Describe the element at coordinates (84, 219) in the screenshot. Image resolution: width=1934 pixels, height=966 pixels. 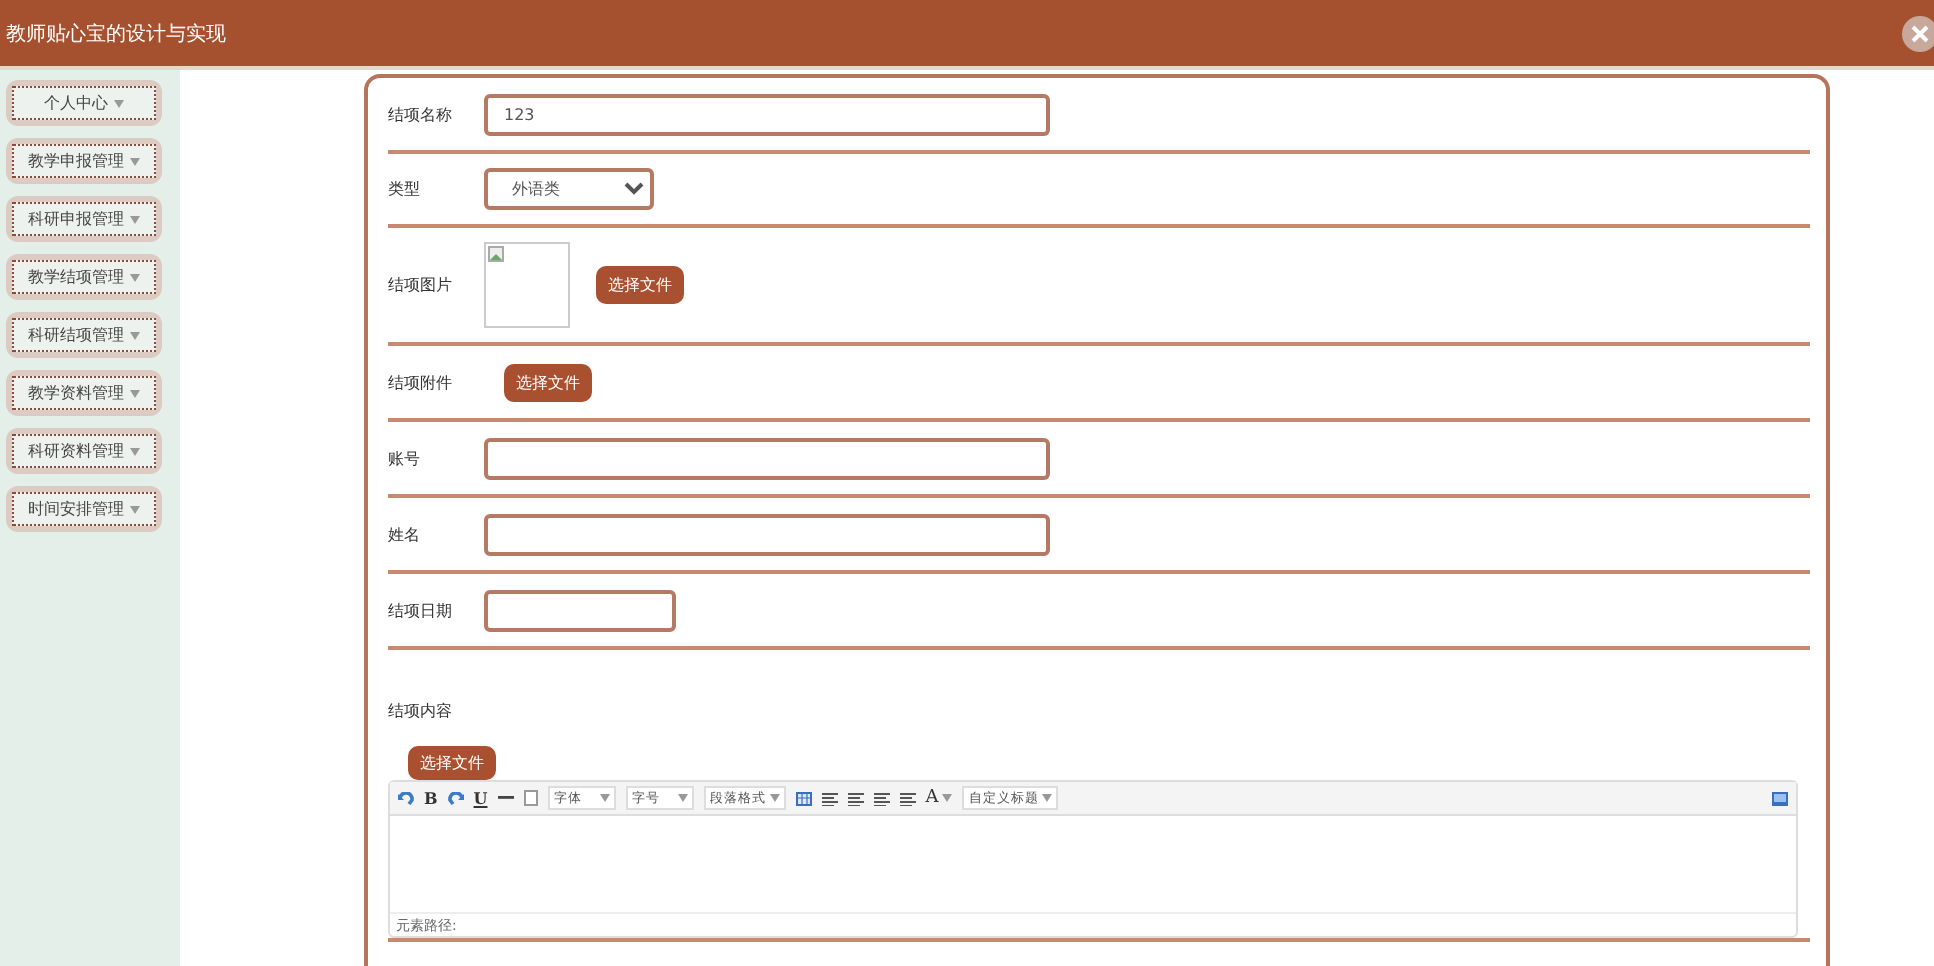
I see `sidebar-menu-button: 科研申报管理` at that location.